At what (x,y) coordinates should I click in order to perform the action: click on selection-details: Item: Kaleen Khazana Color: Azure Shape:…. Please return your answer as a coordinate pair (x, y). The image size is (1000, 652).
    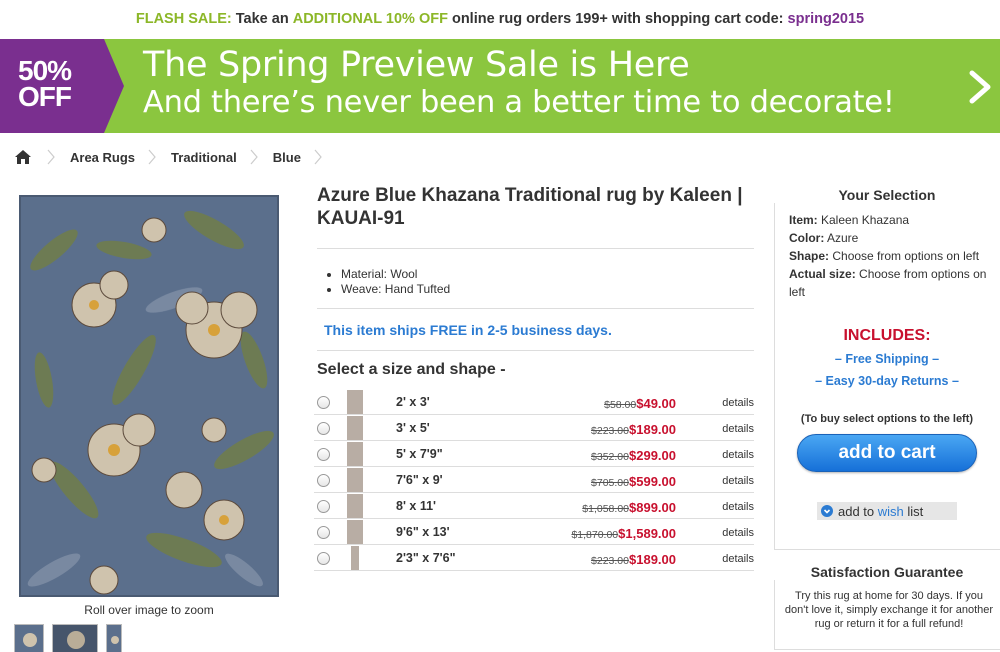
    Looking at the image, I should click on (891, 256).